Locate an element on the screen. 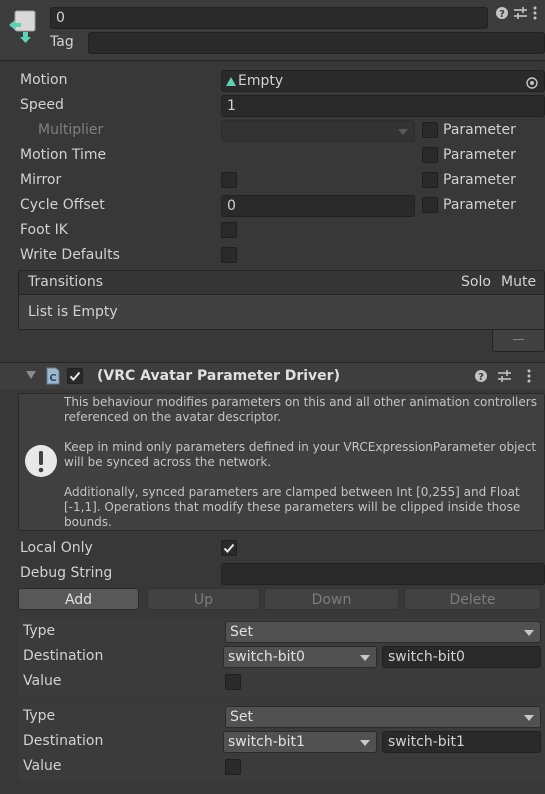  component-presets-icon is located at coordinates (504, 376).